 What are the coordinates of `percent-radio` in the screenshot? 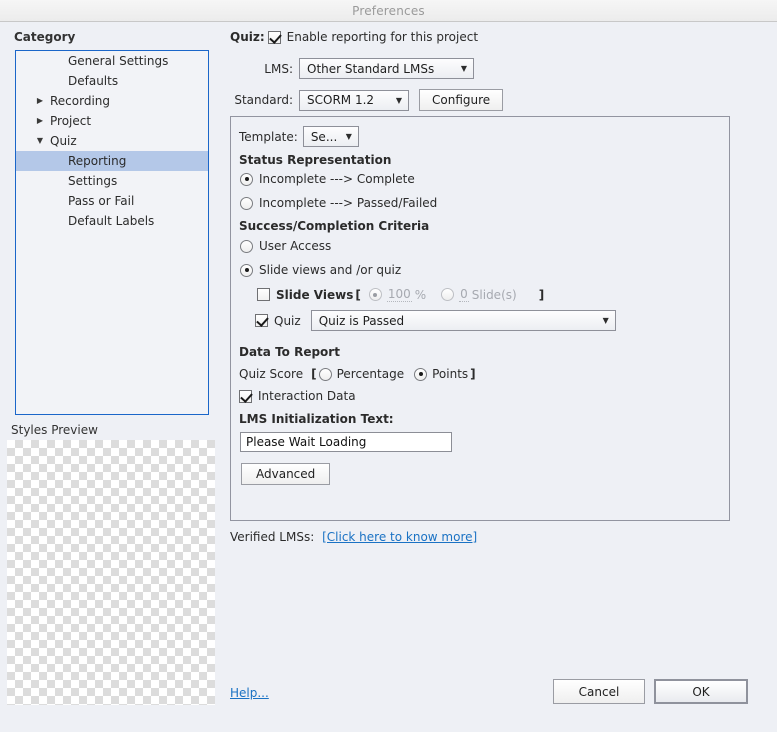 It's located at (375, 294).